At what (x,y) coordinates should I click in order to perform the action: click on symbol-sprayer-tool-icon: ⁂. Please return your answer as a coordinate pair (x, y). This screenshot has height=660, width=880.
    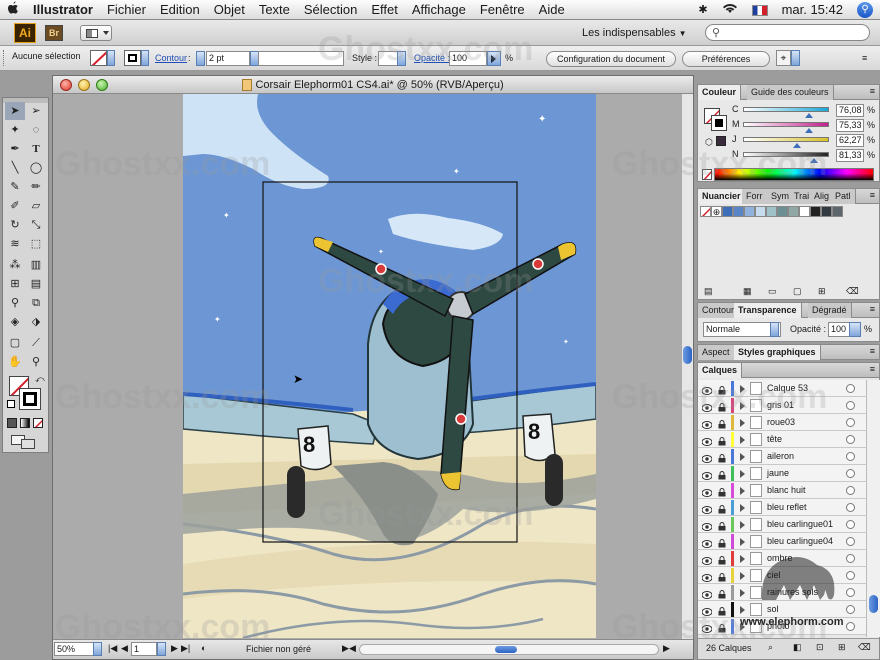
    Looking at the image, I should click on (15, 265).